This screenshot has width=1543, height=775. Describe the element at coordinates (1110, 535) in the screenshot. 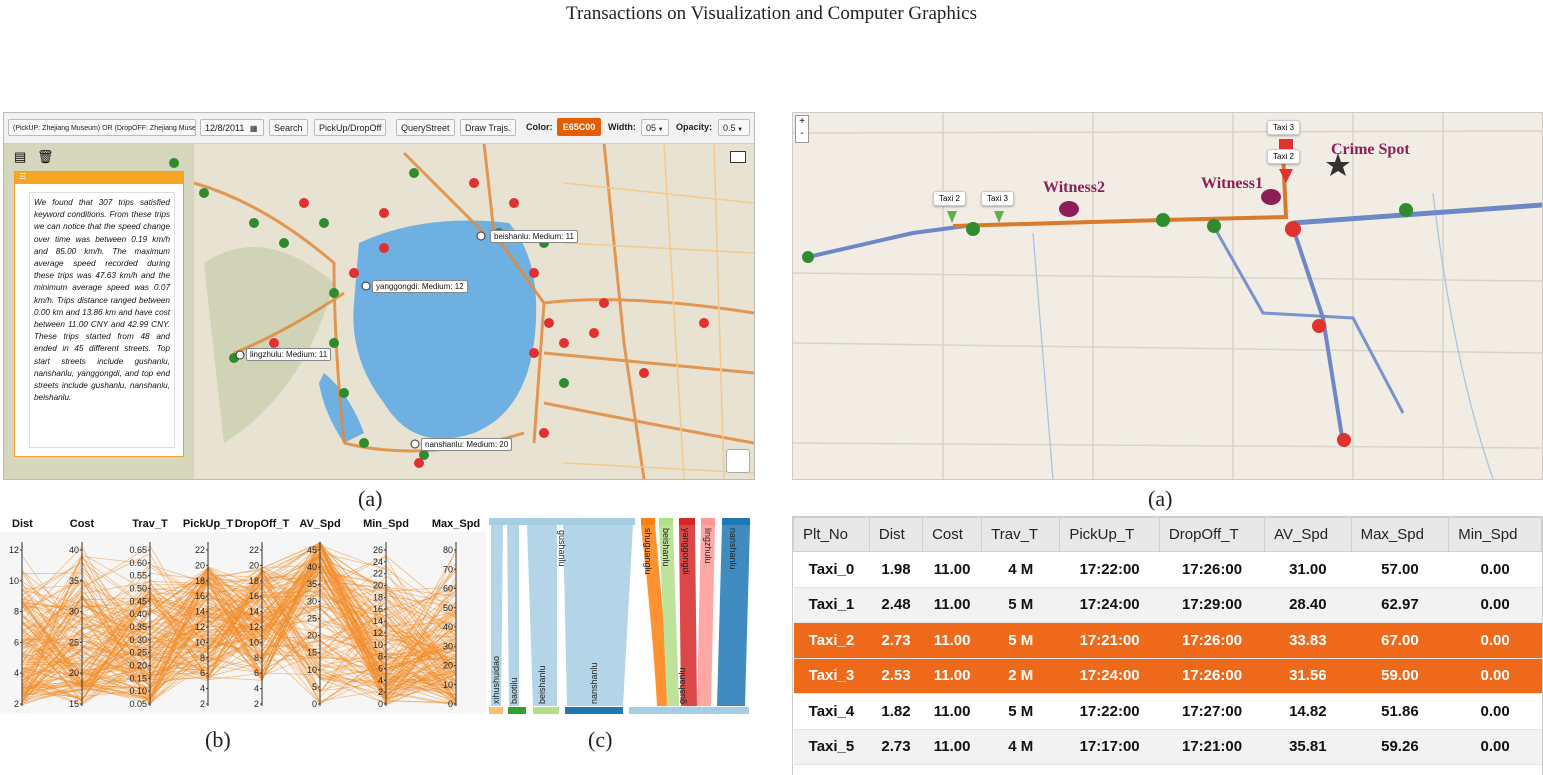

I see `column-header: PickUp_T` at that location.